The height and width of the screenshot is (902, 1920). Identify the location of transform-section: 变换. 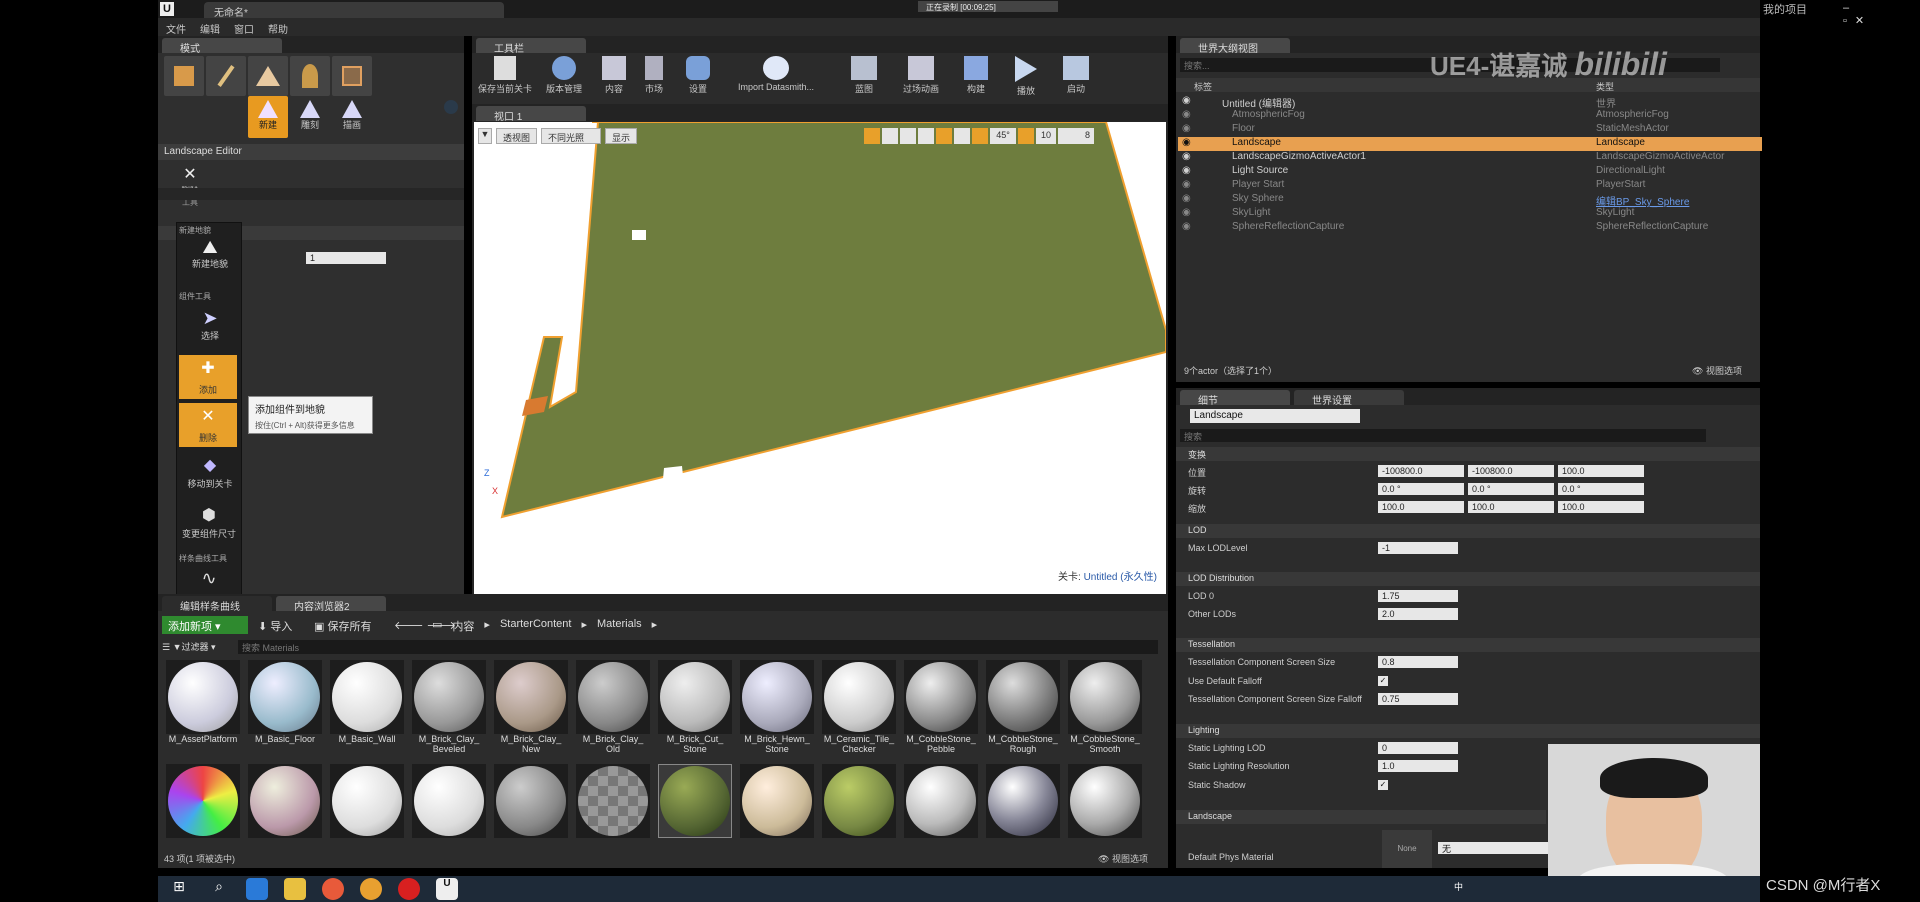
(1468, 454).